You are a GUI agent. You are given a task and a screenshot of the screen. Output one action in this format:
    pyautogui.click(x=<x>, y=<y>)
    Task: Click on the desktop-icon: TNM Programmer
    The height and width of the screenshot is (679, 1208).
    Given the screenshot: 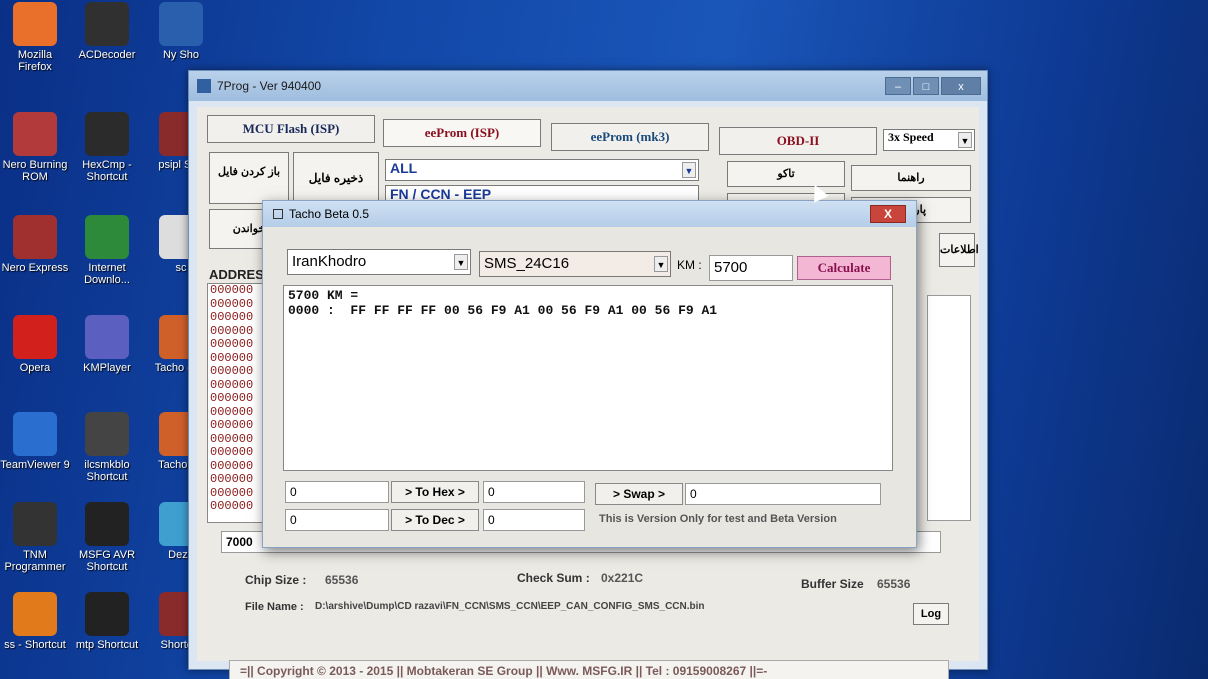 What is the action you would take?
    pyautogui.click(x=35, y=537)
    